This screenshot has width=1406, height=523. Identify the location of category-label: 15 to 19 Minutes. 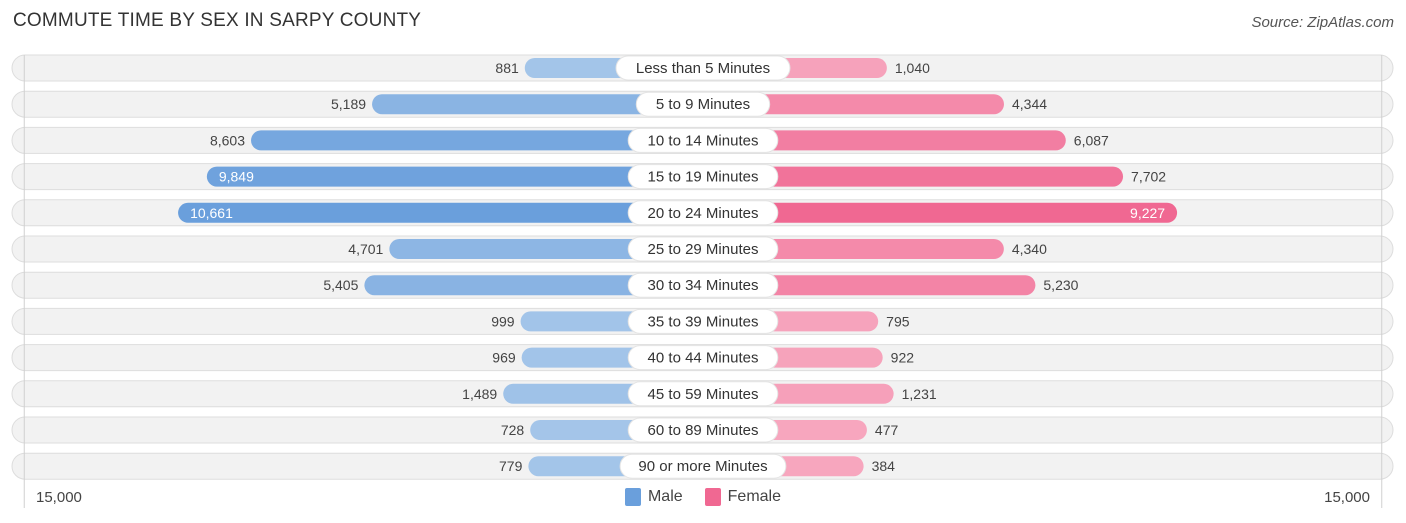
(703, 177).